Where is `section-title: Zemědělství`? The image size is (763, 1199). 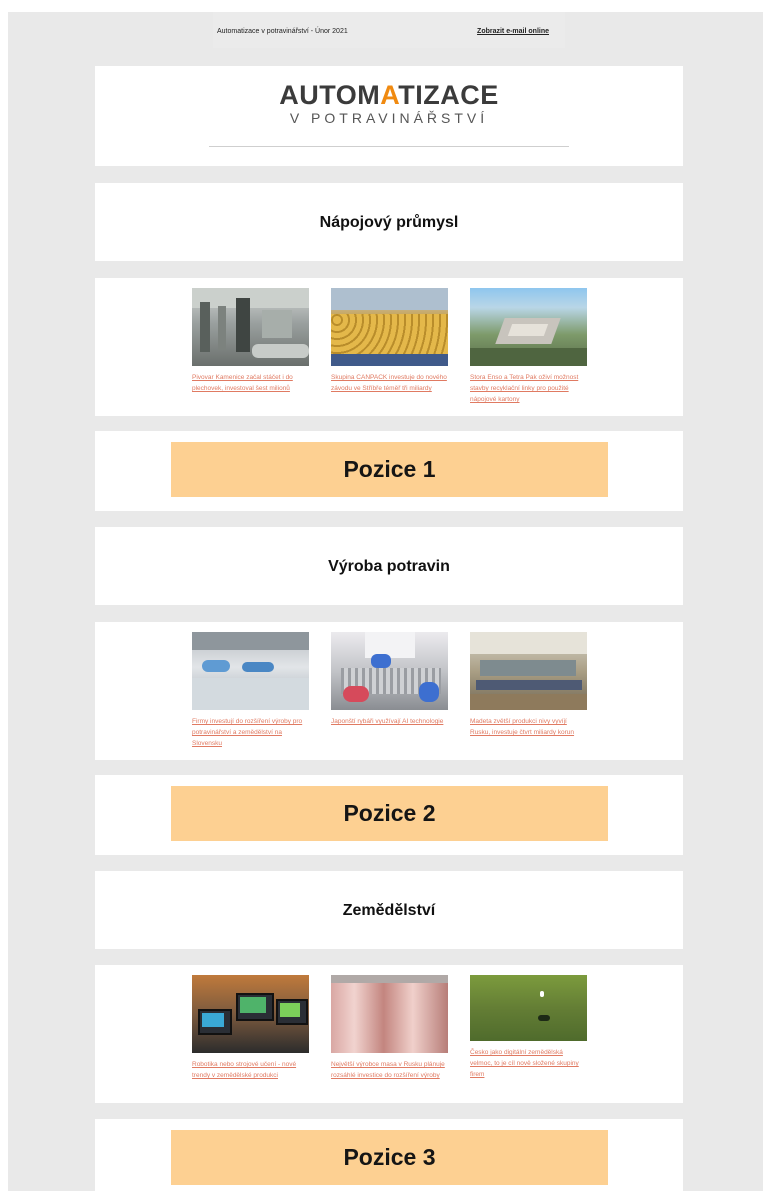
section-title: Zemědělství is located at coordinates (389, 910).